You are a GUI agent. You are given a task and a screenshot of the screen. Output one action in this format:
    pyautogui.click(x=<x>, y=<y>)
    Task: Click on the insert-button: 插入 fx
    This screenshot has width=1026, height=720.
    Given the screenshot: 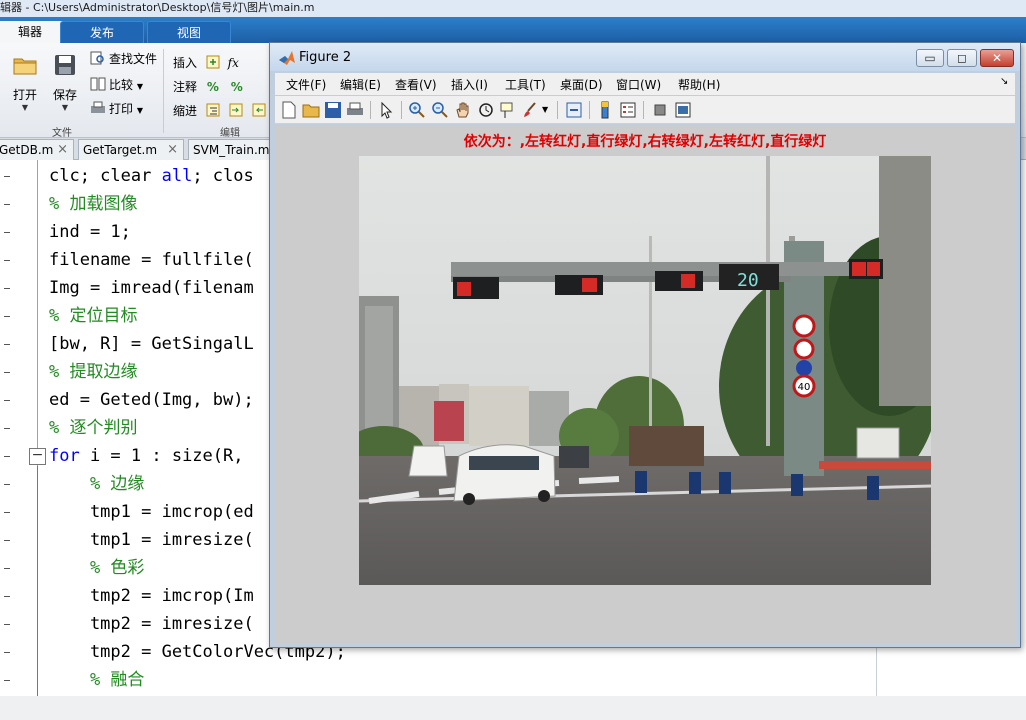 What is the action you would take?
    pyautogui.click(x=206, y=63)
    